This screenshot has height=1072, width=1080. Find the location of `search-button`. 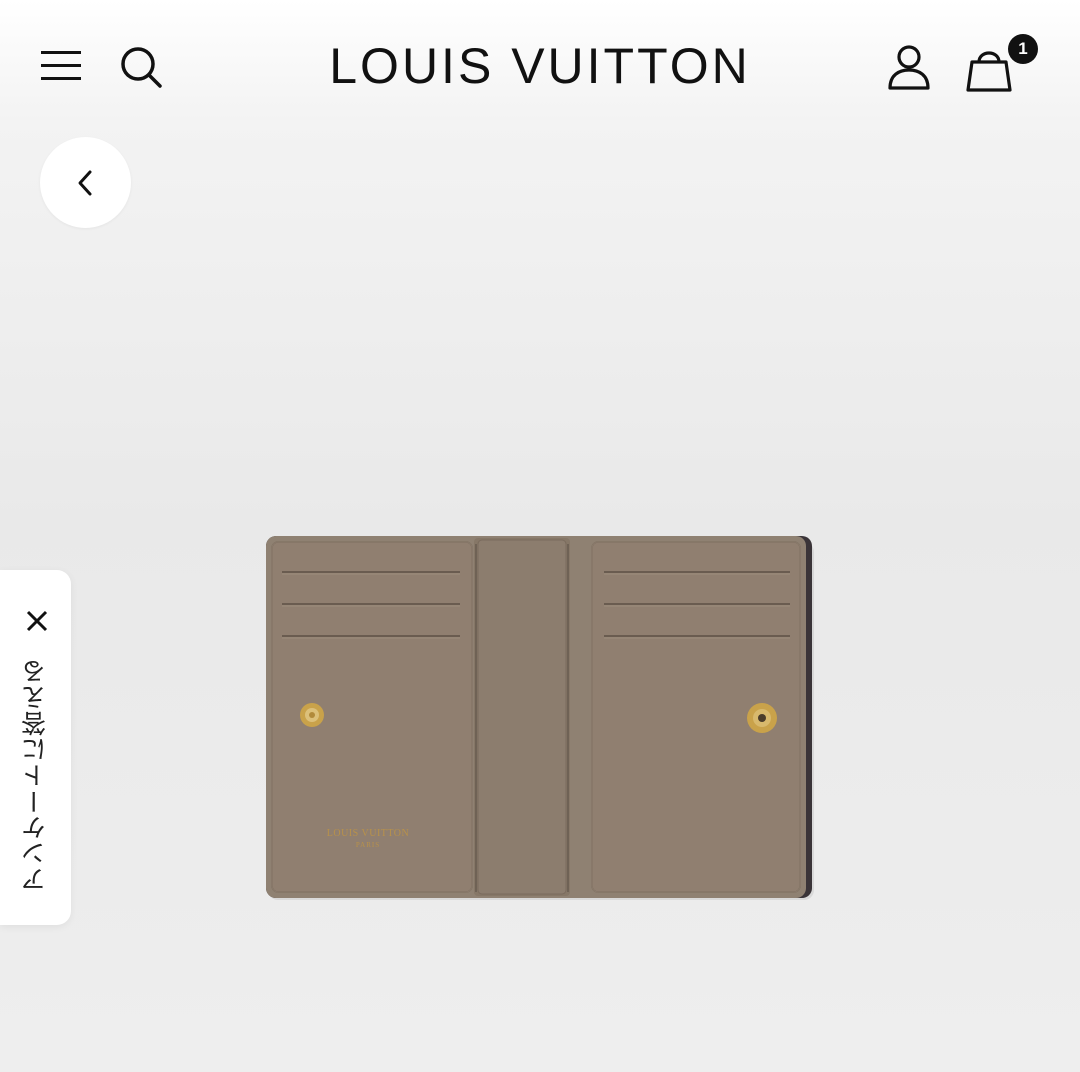

search-button is located at coordinates (141, 67).